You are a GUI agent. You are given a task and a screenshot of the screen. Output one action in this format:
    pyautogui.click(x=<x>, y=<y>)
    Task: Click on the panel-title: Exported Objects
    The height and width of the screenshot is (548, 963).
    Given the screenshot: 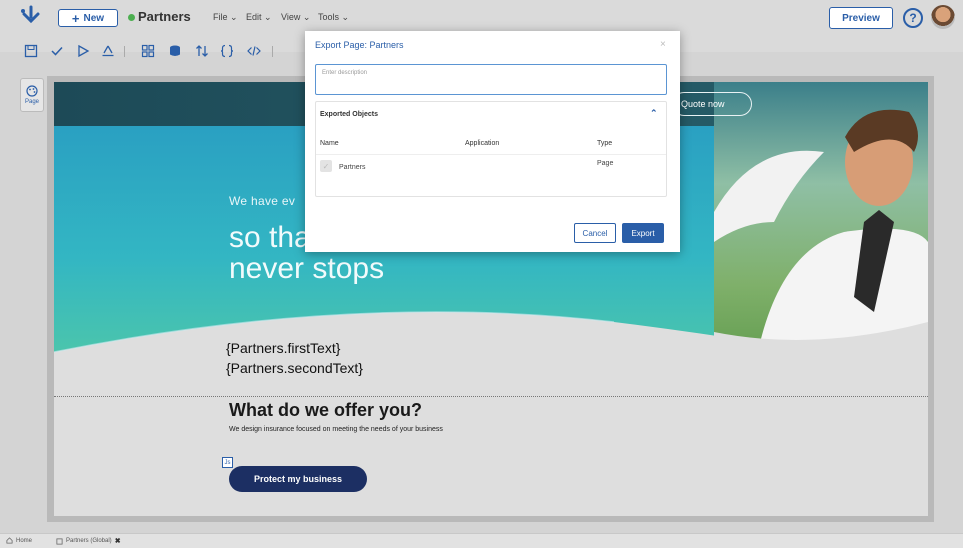 What is the action you would take?
    pyautogui.click(x=349, y=114)
    